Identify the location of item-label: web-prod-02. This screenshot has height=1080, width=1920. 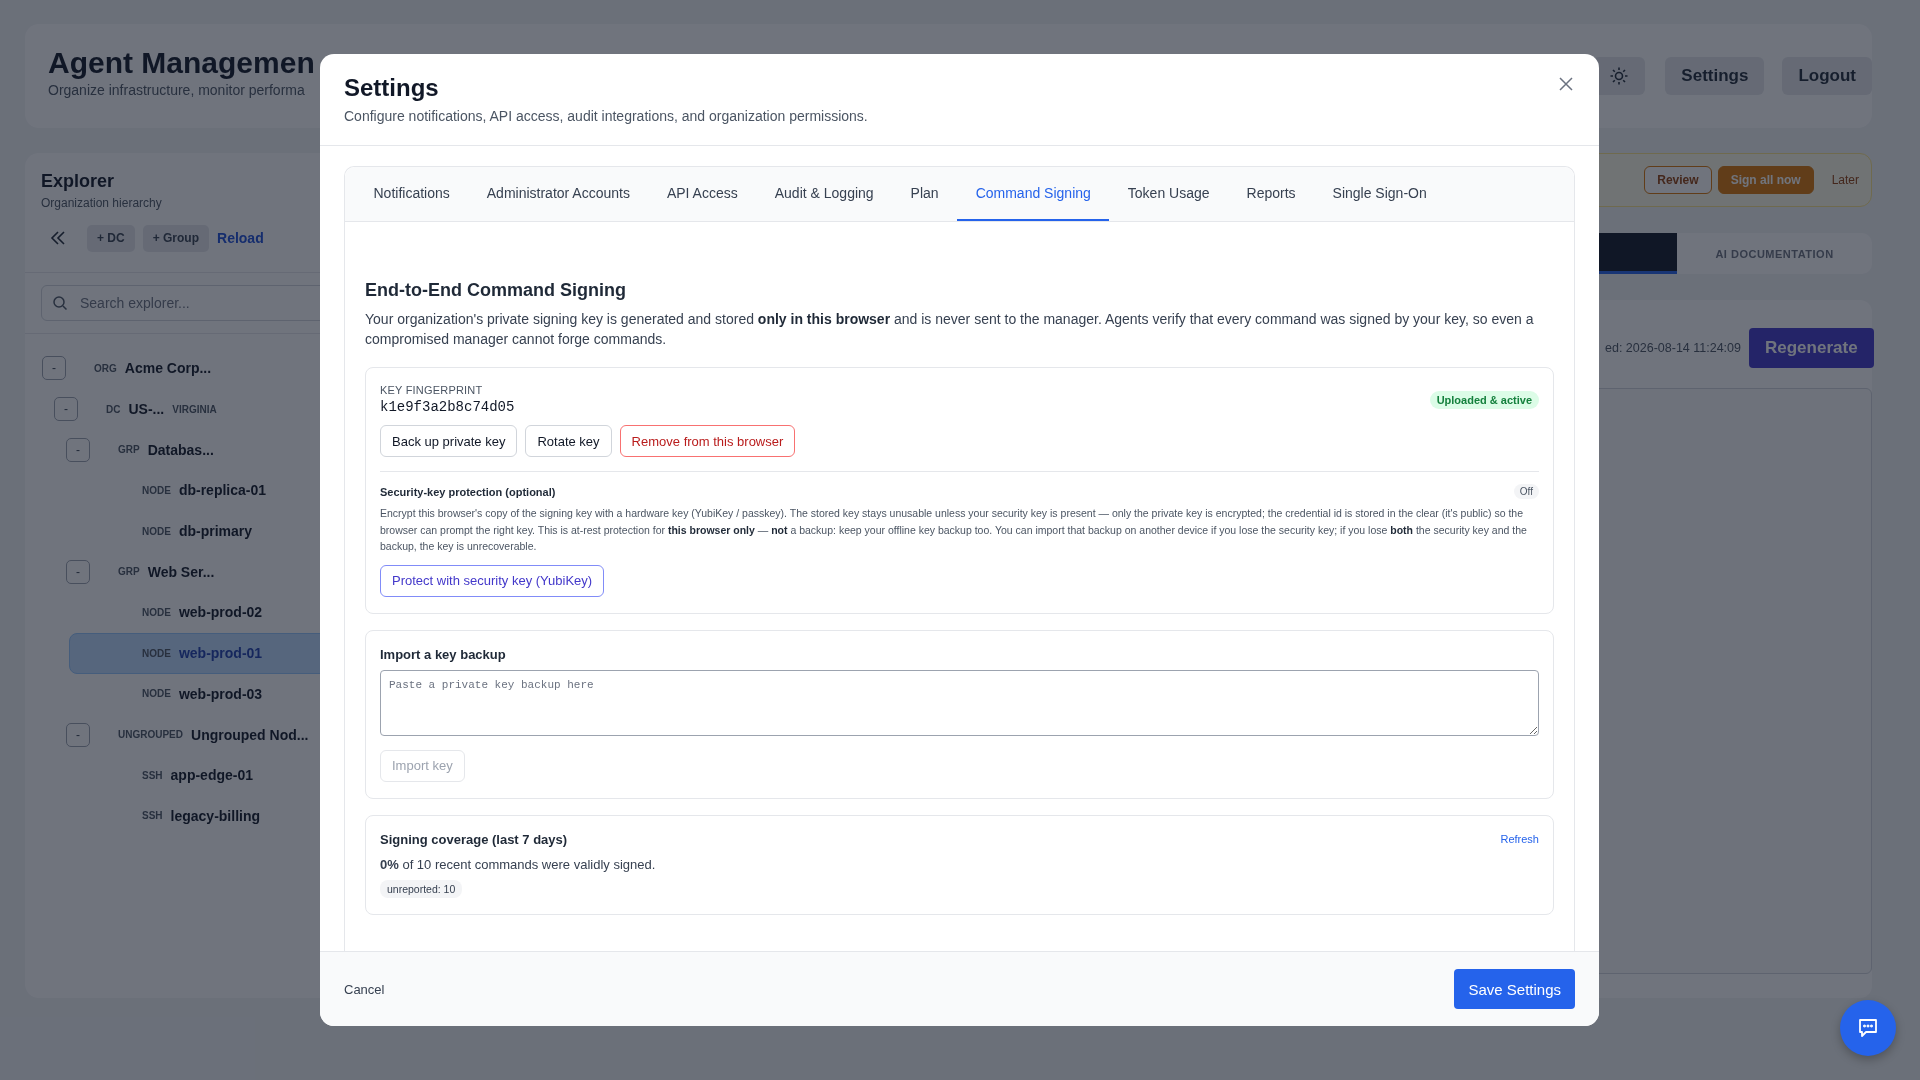
(220, 612).